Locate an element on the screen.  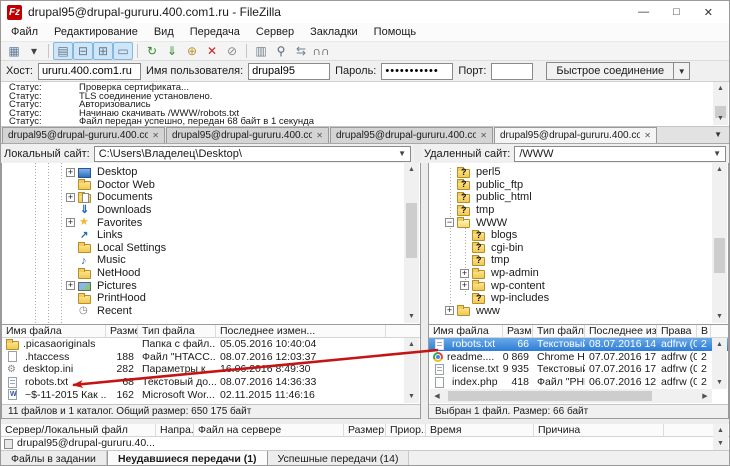
site-manager-icon: ▦ is located at coordinates (14, 51).